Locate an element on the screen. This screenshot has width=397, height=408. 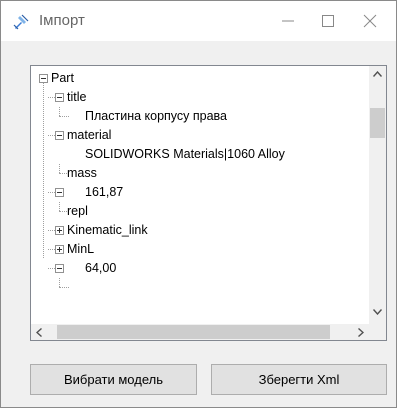
tree-node-title: title is located at coordinates (76, 97).